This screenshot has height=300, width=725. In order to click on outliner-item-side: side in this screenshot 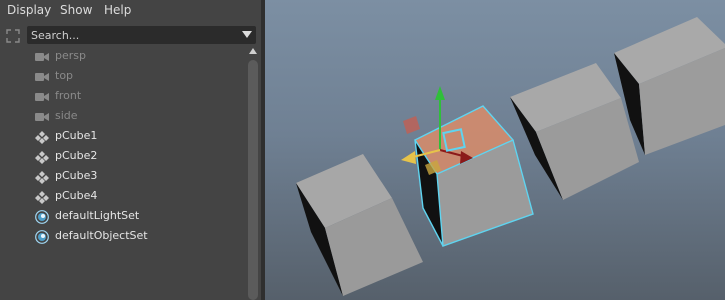, I will do `click(139, 116)`.